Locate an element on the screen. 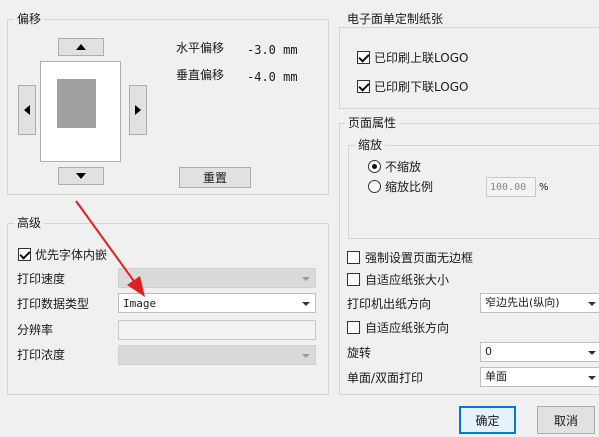 The width and height of the screenshot is (599, 437). scale-ratio-input: 100.00 is located at coordinates (511, 187).